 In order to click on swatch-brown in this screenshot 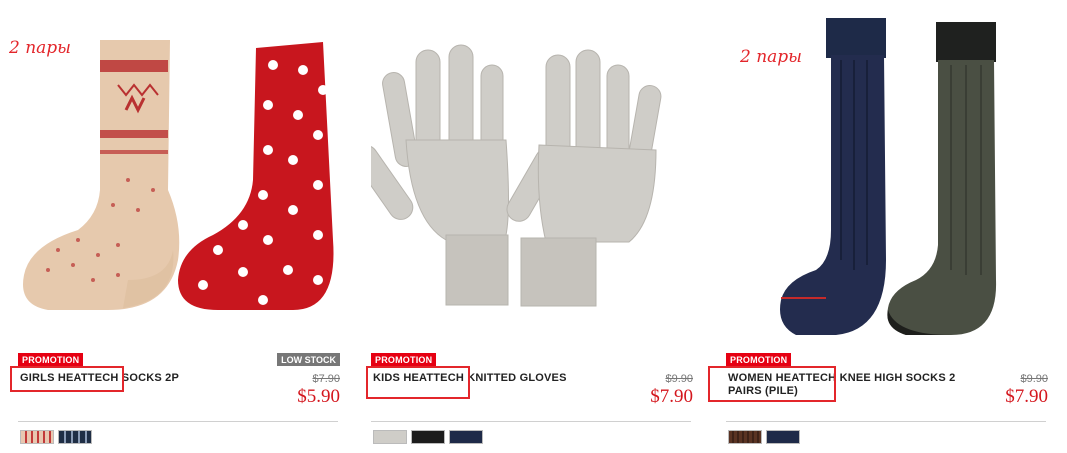, I will do `click(745, 437)`.